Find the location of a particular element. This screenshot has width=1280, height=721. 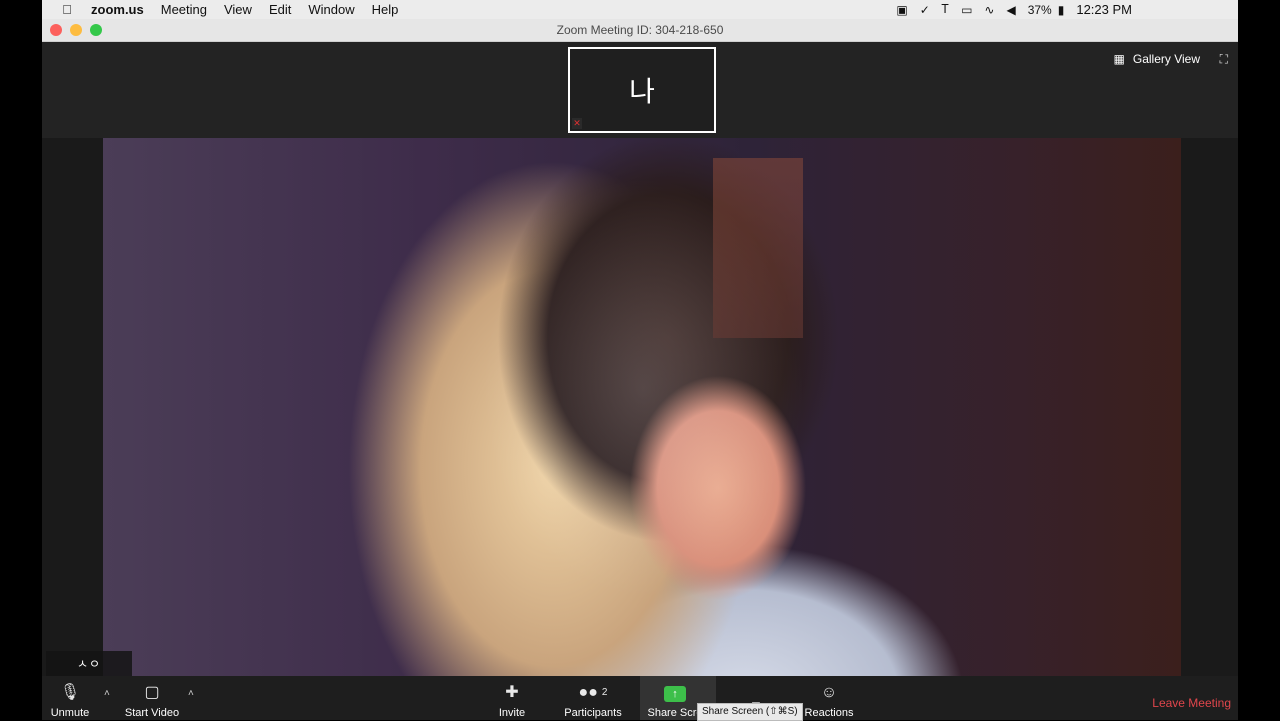

zoom-status-icon: ▣ is located at coordinates (901, 10).